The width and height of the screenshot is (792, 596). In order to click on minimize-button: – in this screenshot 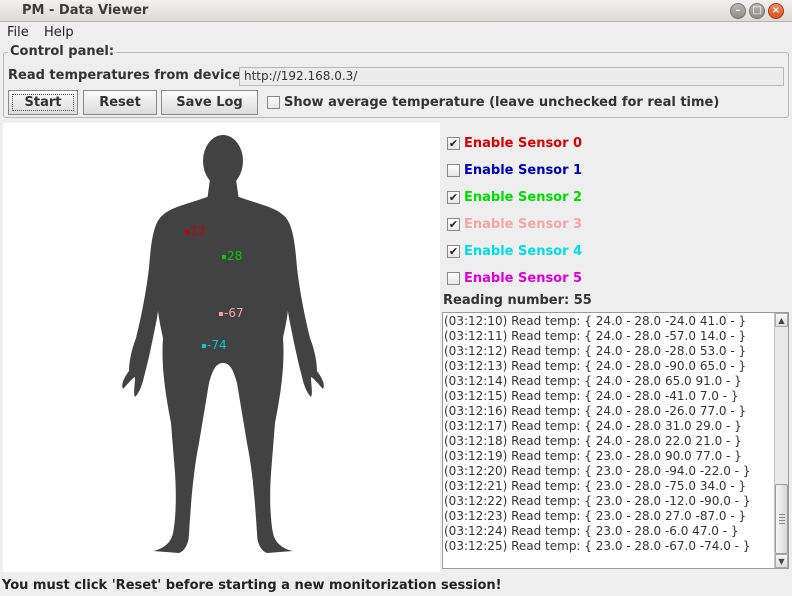, I will do `click(738, 11)`.